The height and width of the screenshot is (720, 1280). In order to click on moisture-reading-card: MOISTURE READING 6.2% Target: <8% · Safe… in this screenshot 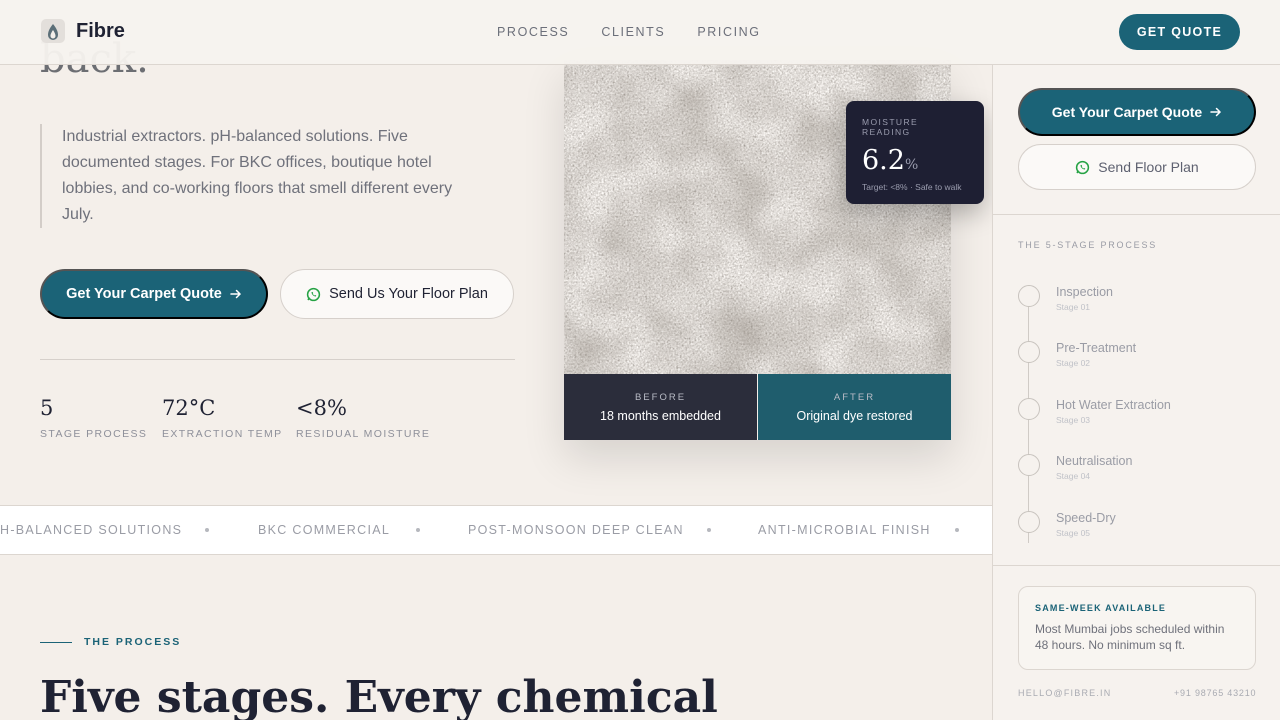, I will do `click(915, 152)`.